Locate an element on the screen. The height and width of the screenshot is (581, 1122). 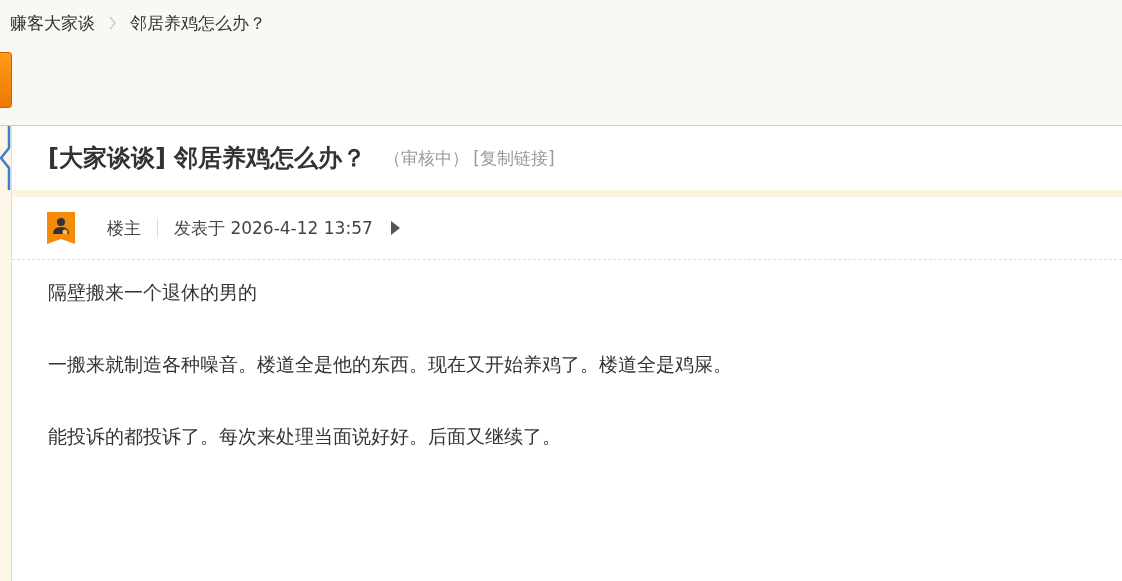
breadcrumb-link: 邻居养鸡怎么办？ is located at coordinates (198, 23).